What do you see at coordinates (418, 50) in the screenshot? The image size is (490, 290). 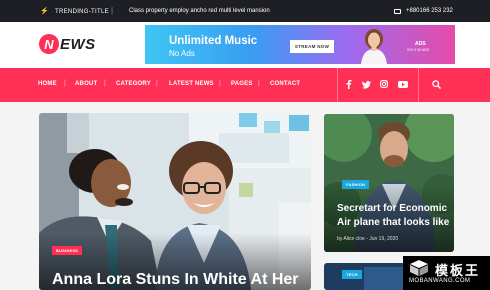 I see `ad-size-label: 970 X 90 ADS` at bounding box center [418, 50].